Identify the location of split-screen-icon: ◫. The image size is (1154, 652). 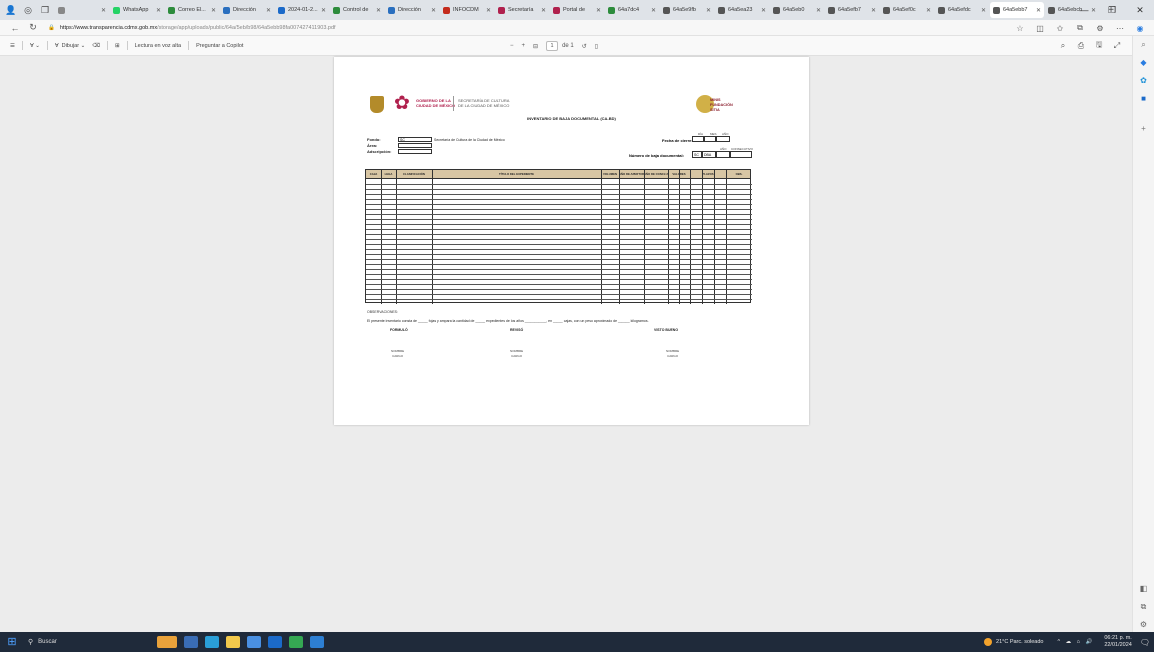
(1040, 28).